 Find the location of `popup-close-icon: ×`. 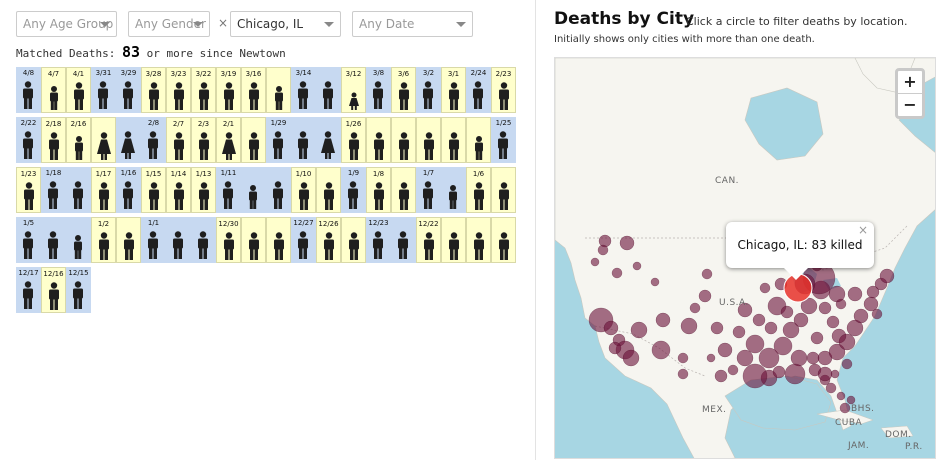

popup-close-icon: × is located at coordinates (863, 230).